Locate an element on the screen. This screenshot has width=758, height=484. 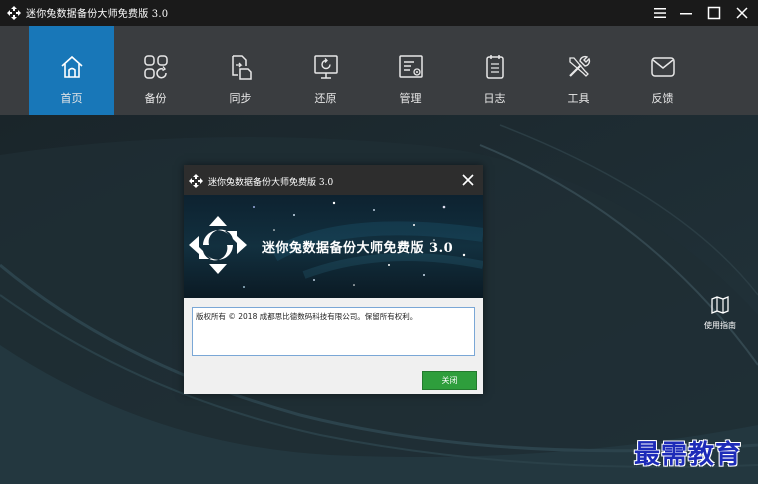
dialog-title: 迷你兔数据备份大师免费版 3.0 is located at coordinates (271, 183).